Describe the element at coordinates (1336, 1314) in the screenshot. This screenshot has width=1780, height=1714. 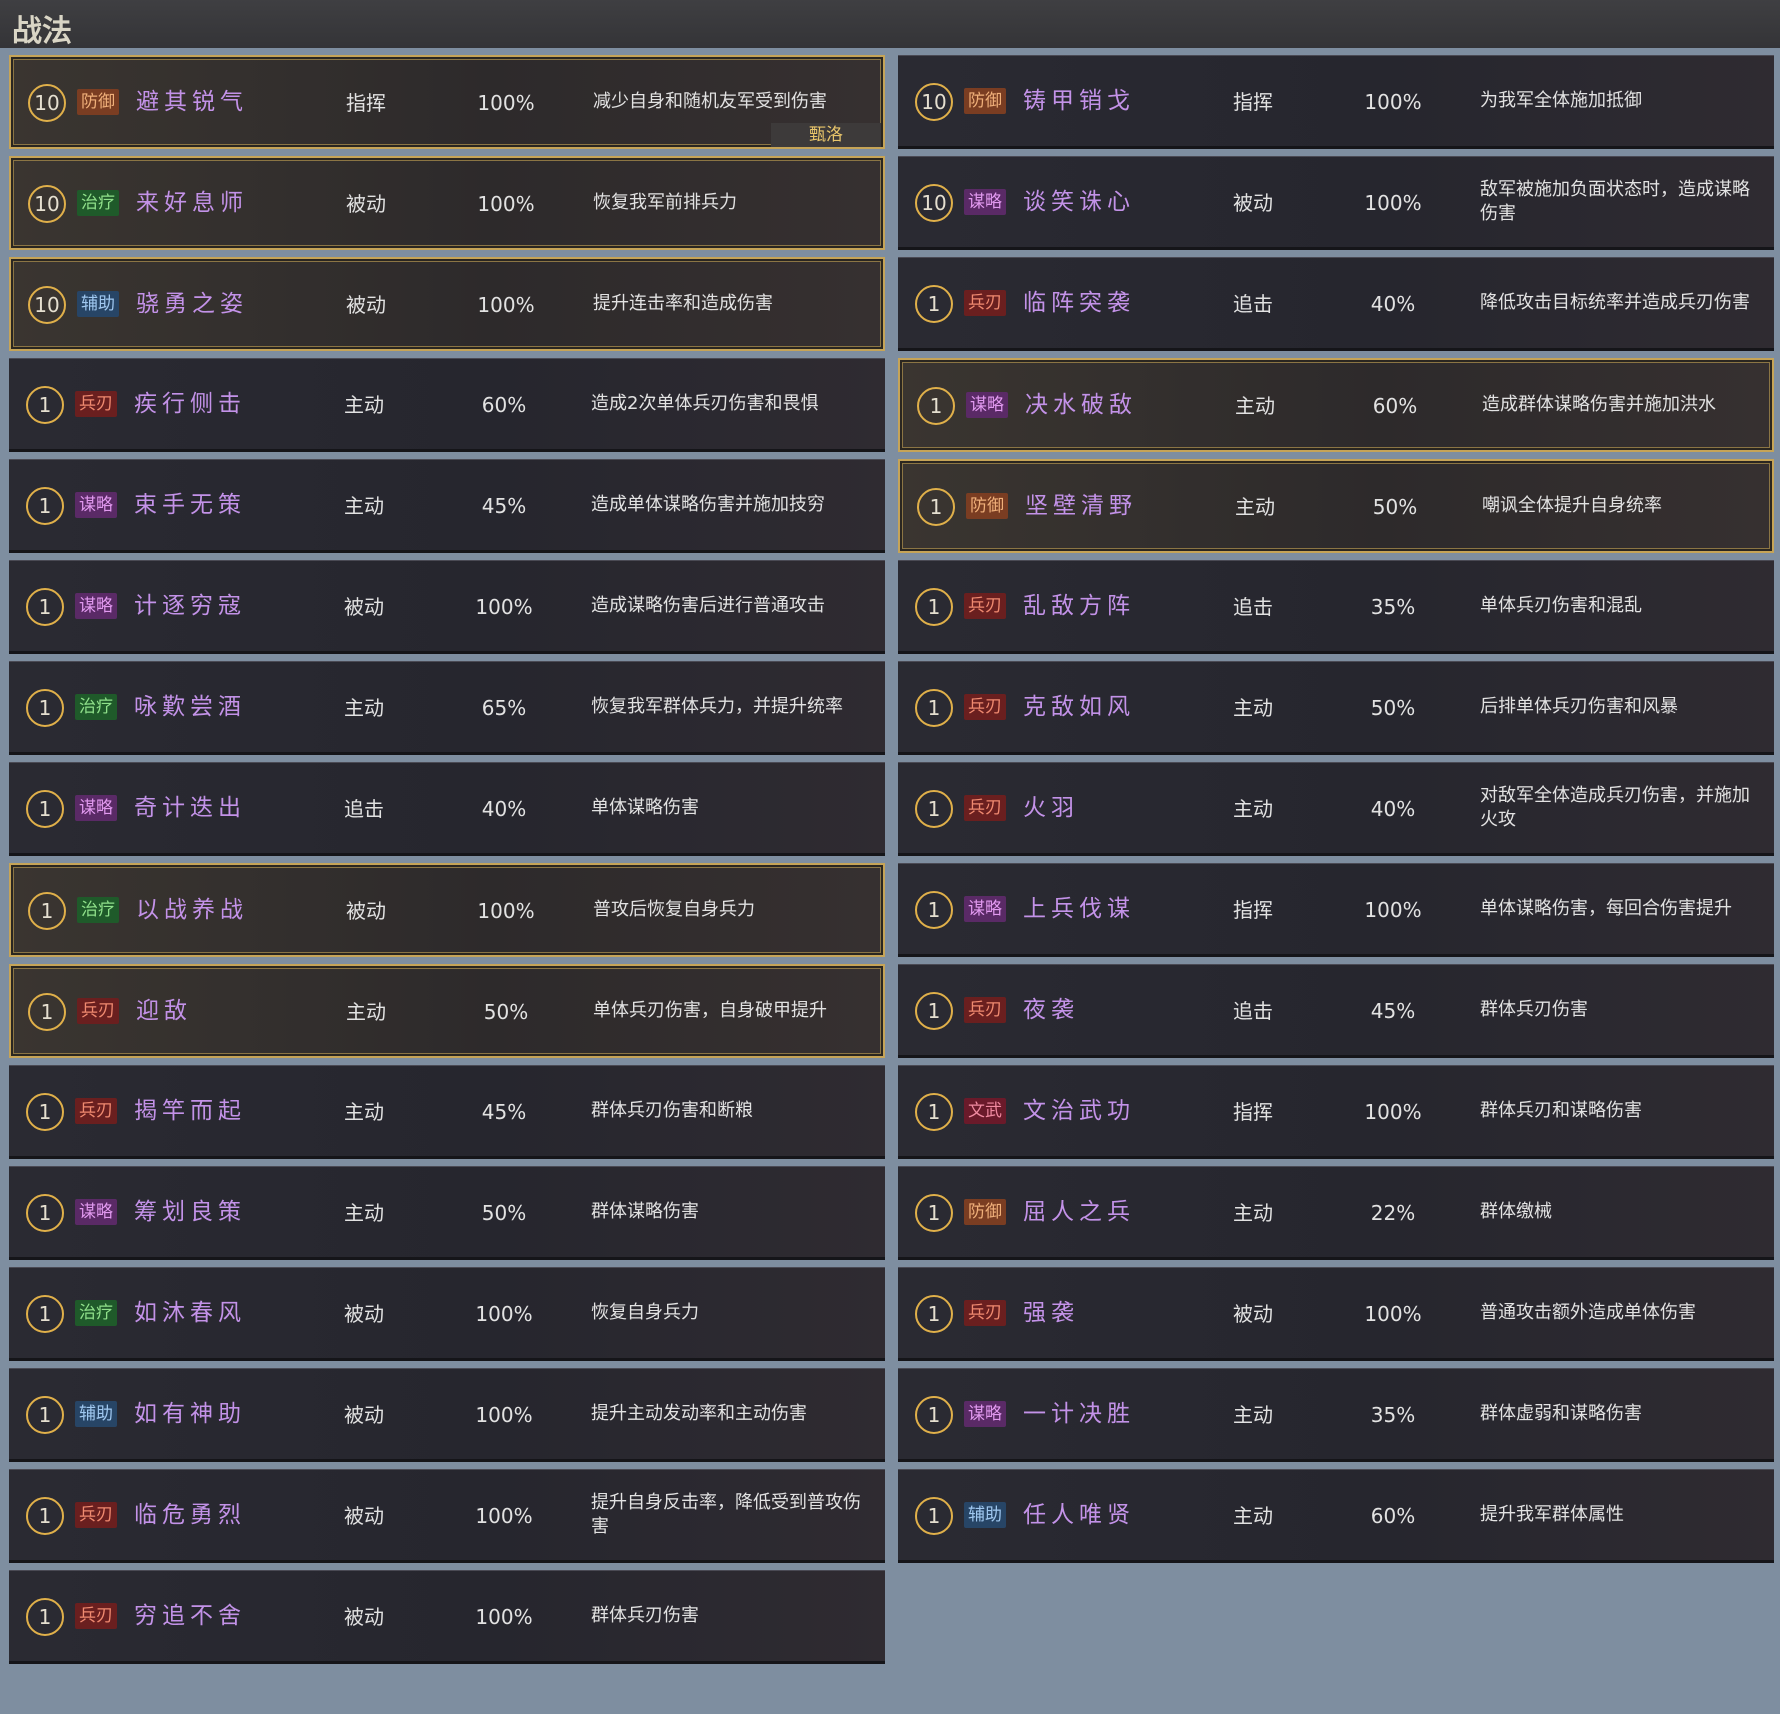
I see `tactic-card: 1 兵刃 强袭 被动 100% 普通攻击额外造成单体伤害` at that location.